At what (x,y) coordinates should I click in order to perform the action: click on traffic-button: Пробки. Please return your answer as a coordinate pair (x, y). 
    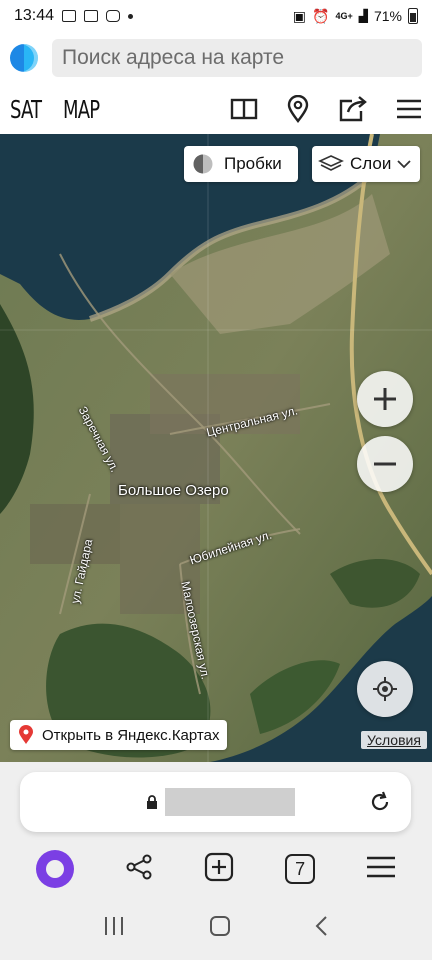
    Looking at the image, I should click on (241, 164).